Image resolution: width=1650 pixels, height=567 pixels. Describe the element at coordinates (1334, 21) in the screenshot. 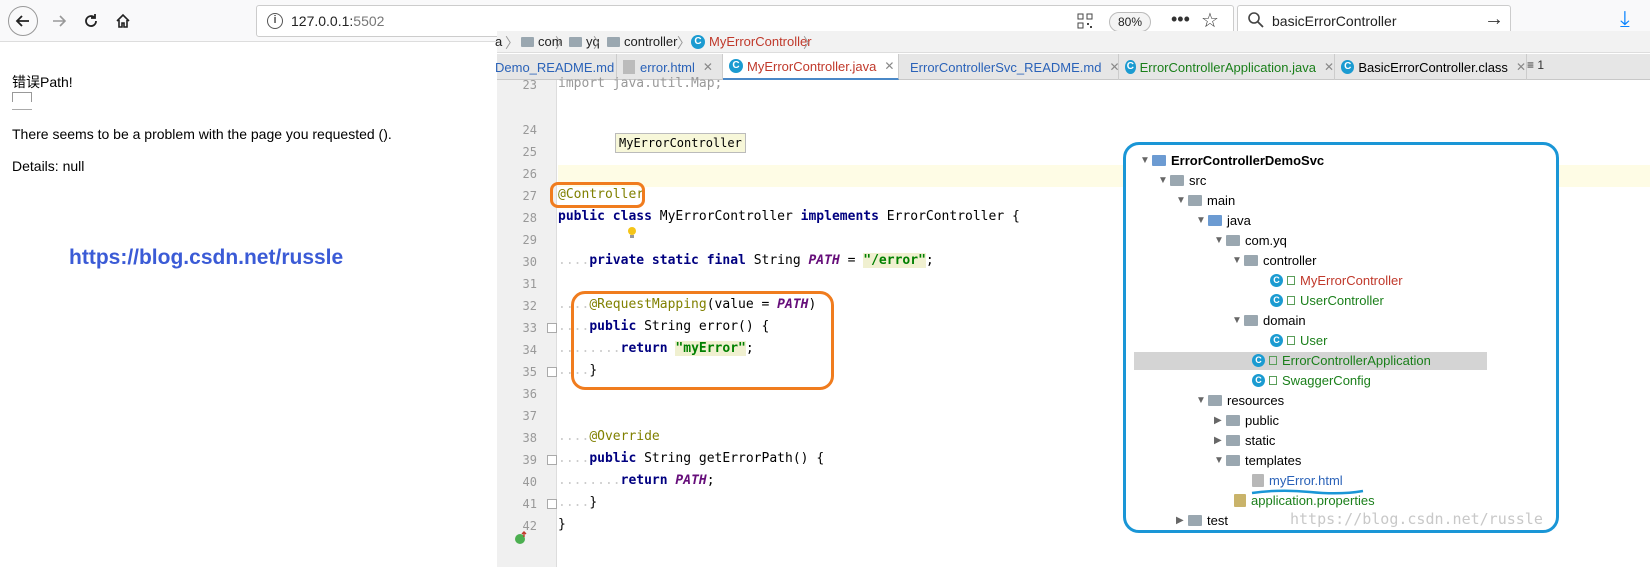

I see `search-input: basicErrorController` at that location.